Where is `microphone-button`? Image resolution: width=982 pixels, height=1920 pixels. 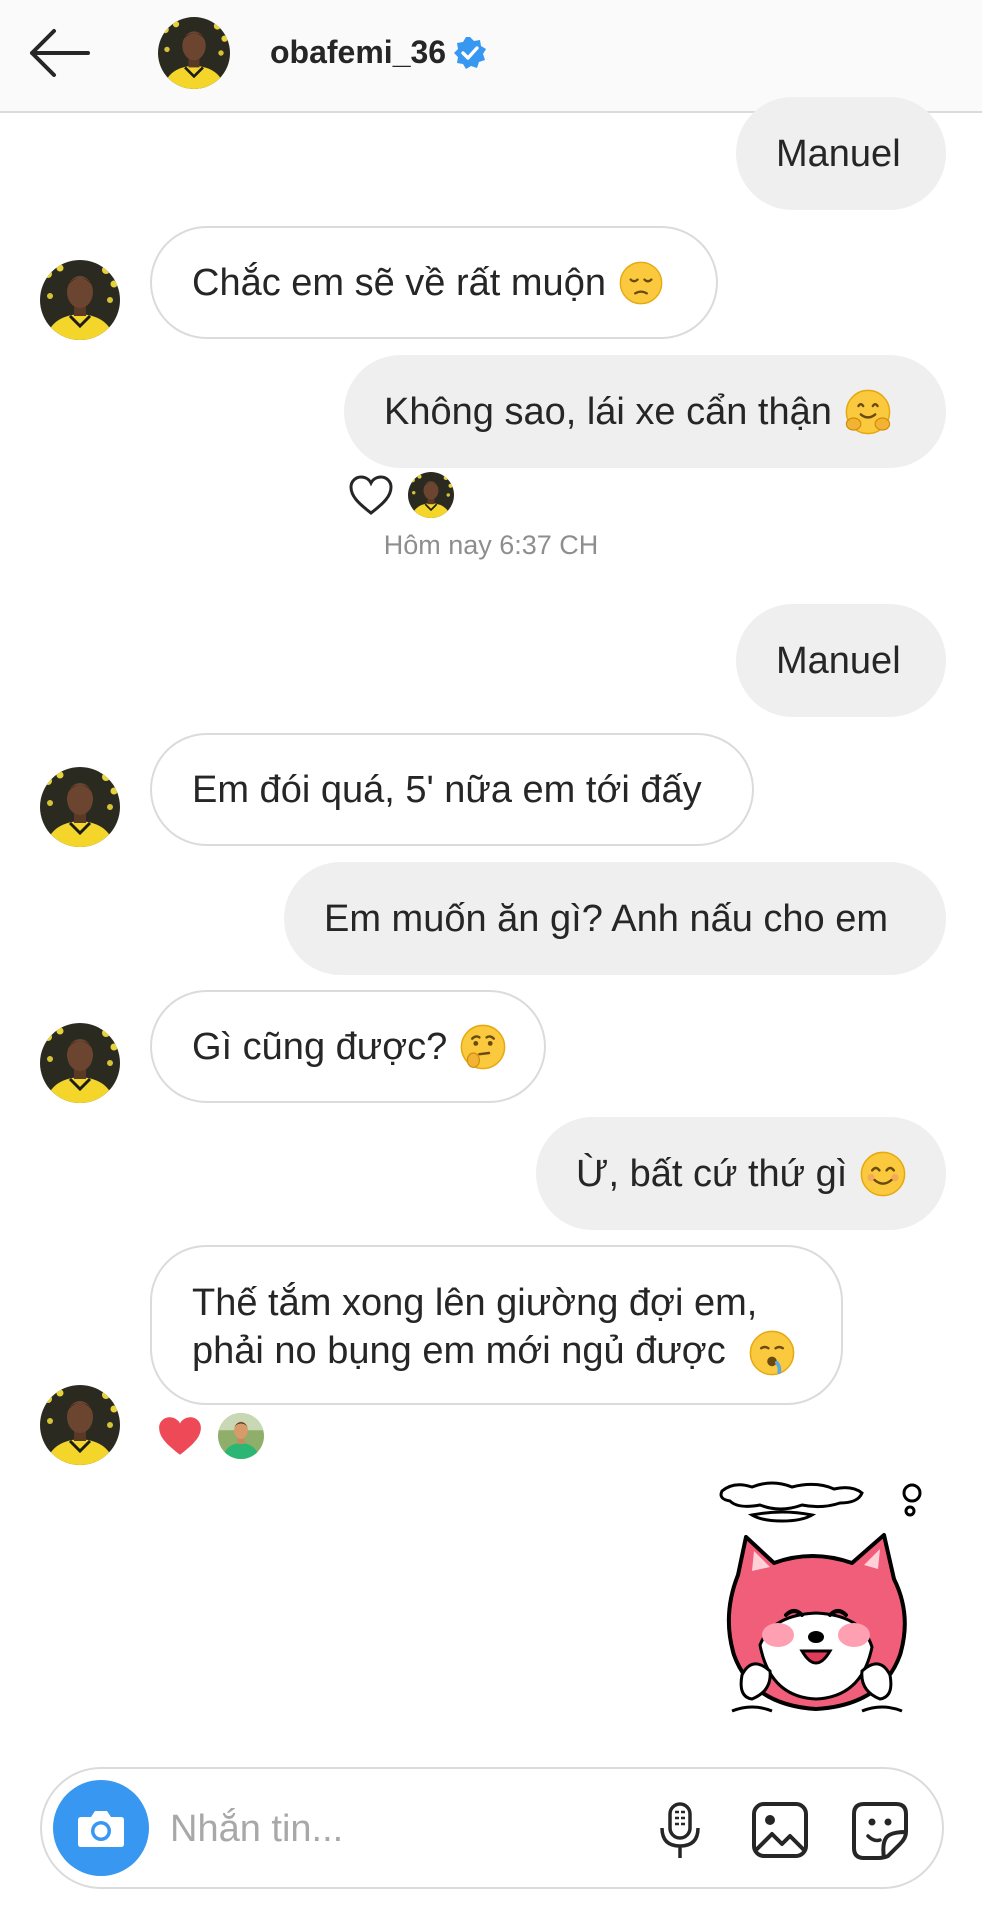
microphone-button is located at coordinates (680, 1830).